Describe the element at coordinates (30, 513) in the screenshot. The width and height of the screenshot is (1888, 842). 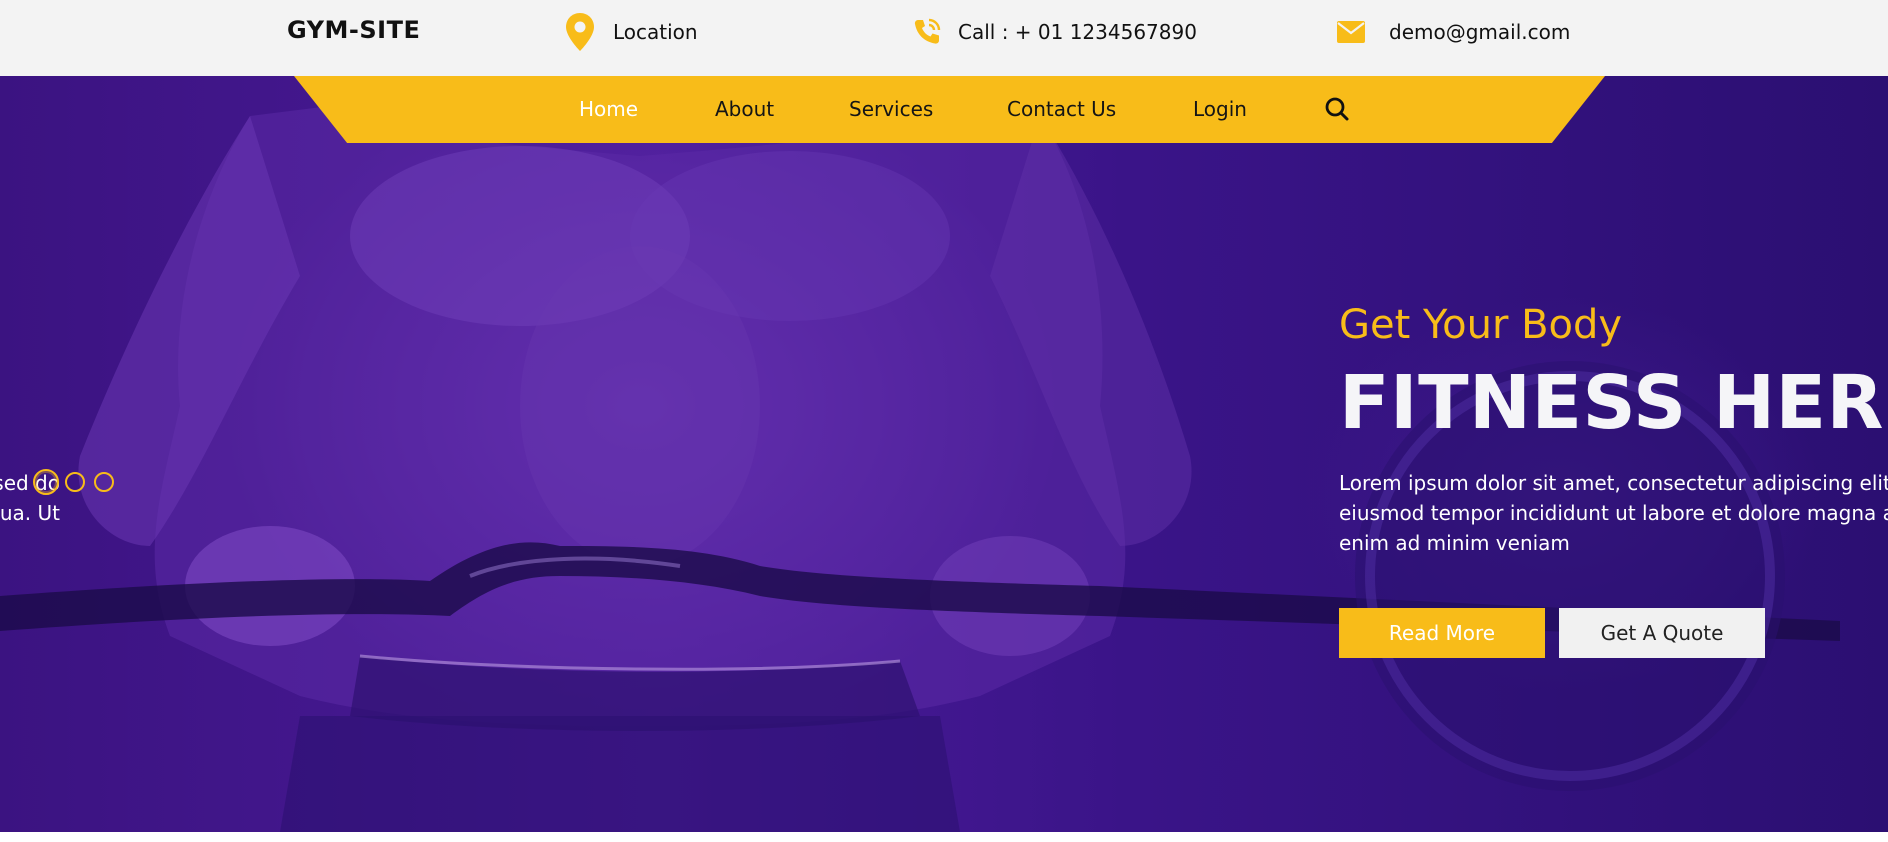
I see `previous-slide-line: liqua. Ut` at that location.